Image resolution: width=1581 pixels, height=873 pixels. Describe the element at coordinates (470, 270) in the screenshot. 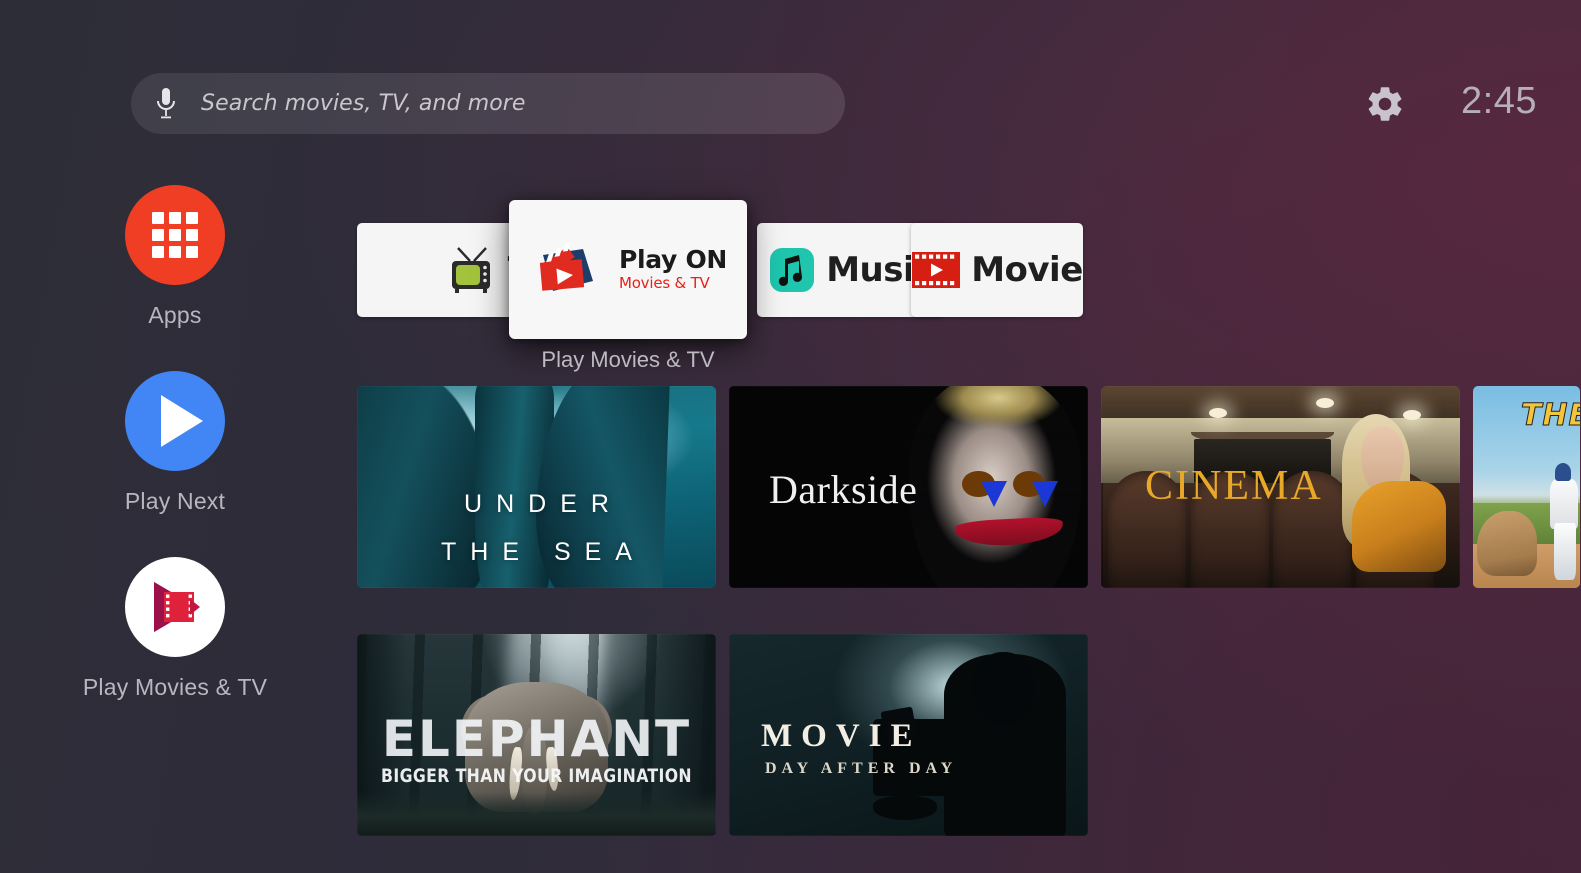

I see `retro-tv-icon` at that location.